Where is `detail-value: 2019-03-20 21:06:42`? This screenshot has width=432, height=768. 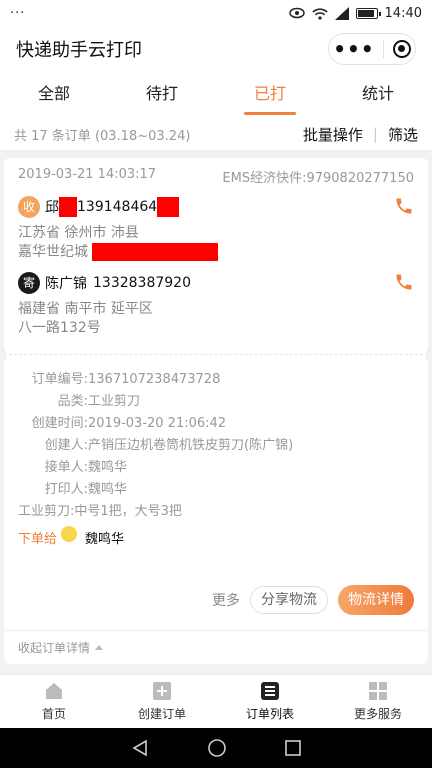 detail-value: 2019-03-20 21:06:42 is located at coordinates (157, 423).